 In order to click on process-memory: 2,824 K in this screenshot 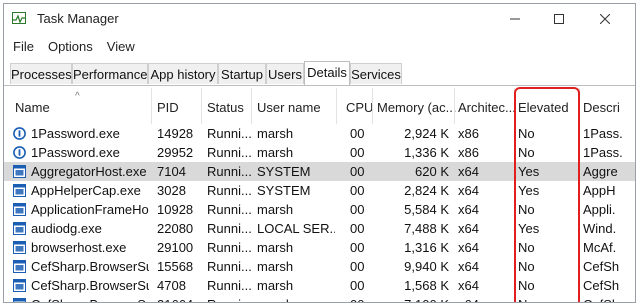, I will do `click(426, 190)`.